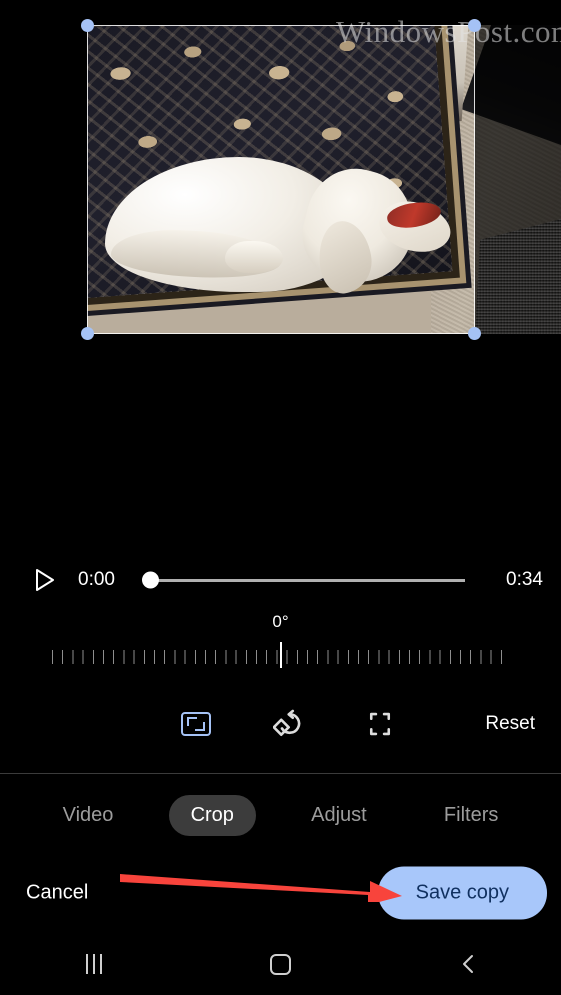  Describe the element at coordinates (474, 25) in the screenshot. I see `crop-handle-top-right` at that location.